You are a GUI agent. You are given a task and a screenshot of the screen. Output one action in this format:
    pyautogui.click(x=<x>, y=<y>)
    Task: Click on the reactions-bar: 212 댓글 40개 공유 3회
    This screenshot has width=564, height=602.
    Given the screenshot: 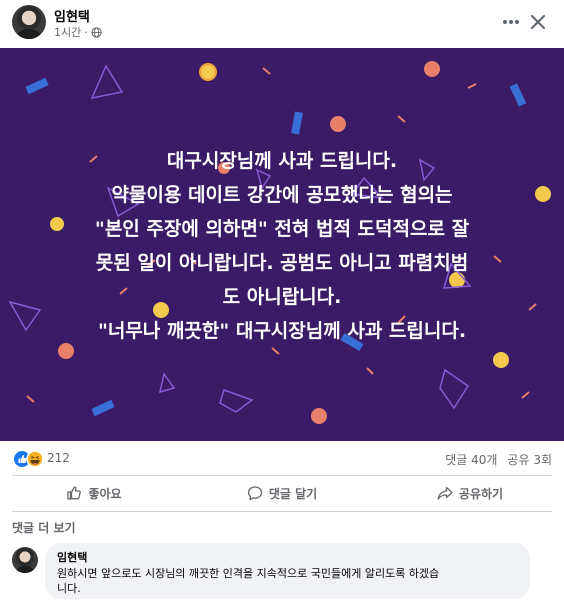 What is the action you would take?
    pyautogui.click(x=282, y=459)
    